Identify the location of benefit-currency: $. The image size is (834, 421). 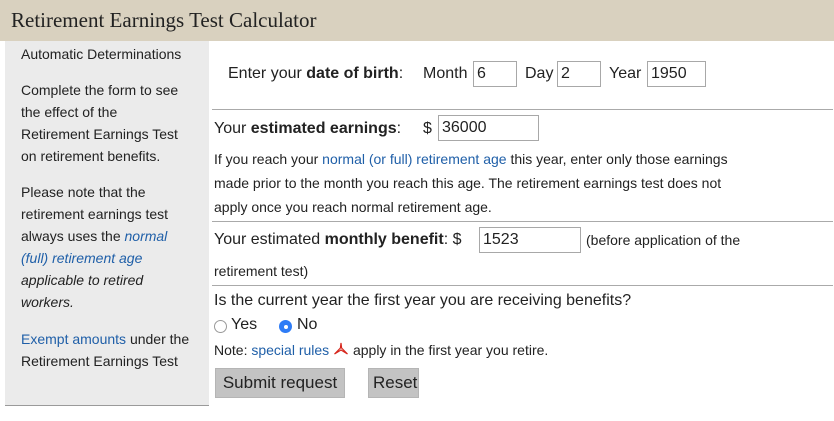
(457, 239).